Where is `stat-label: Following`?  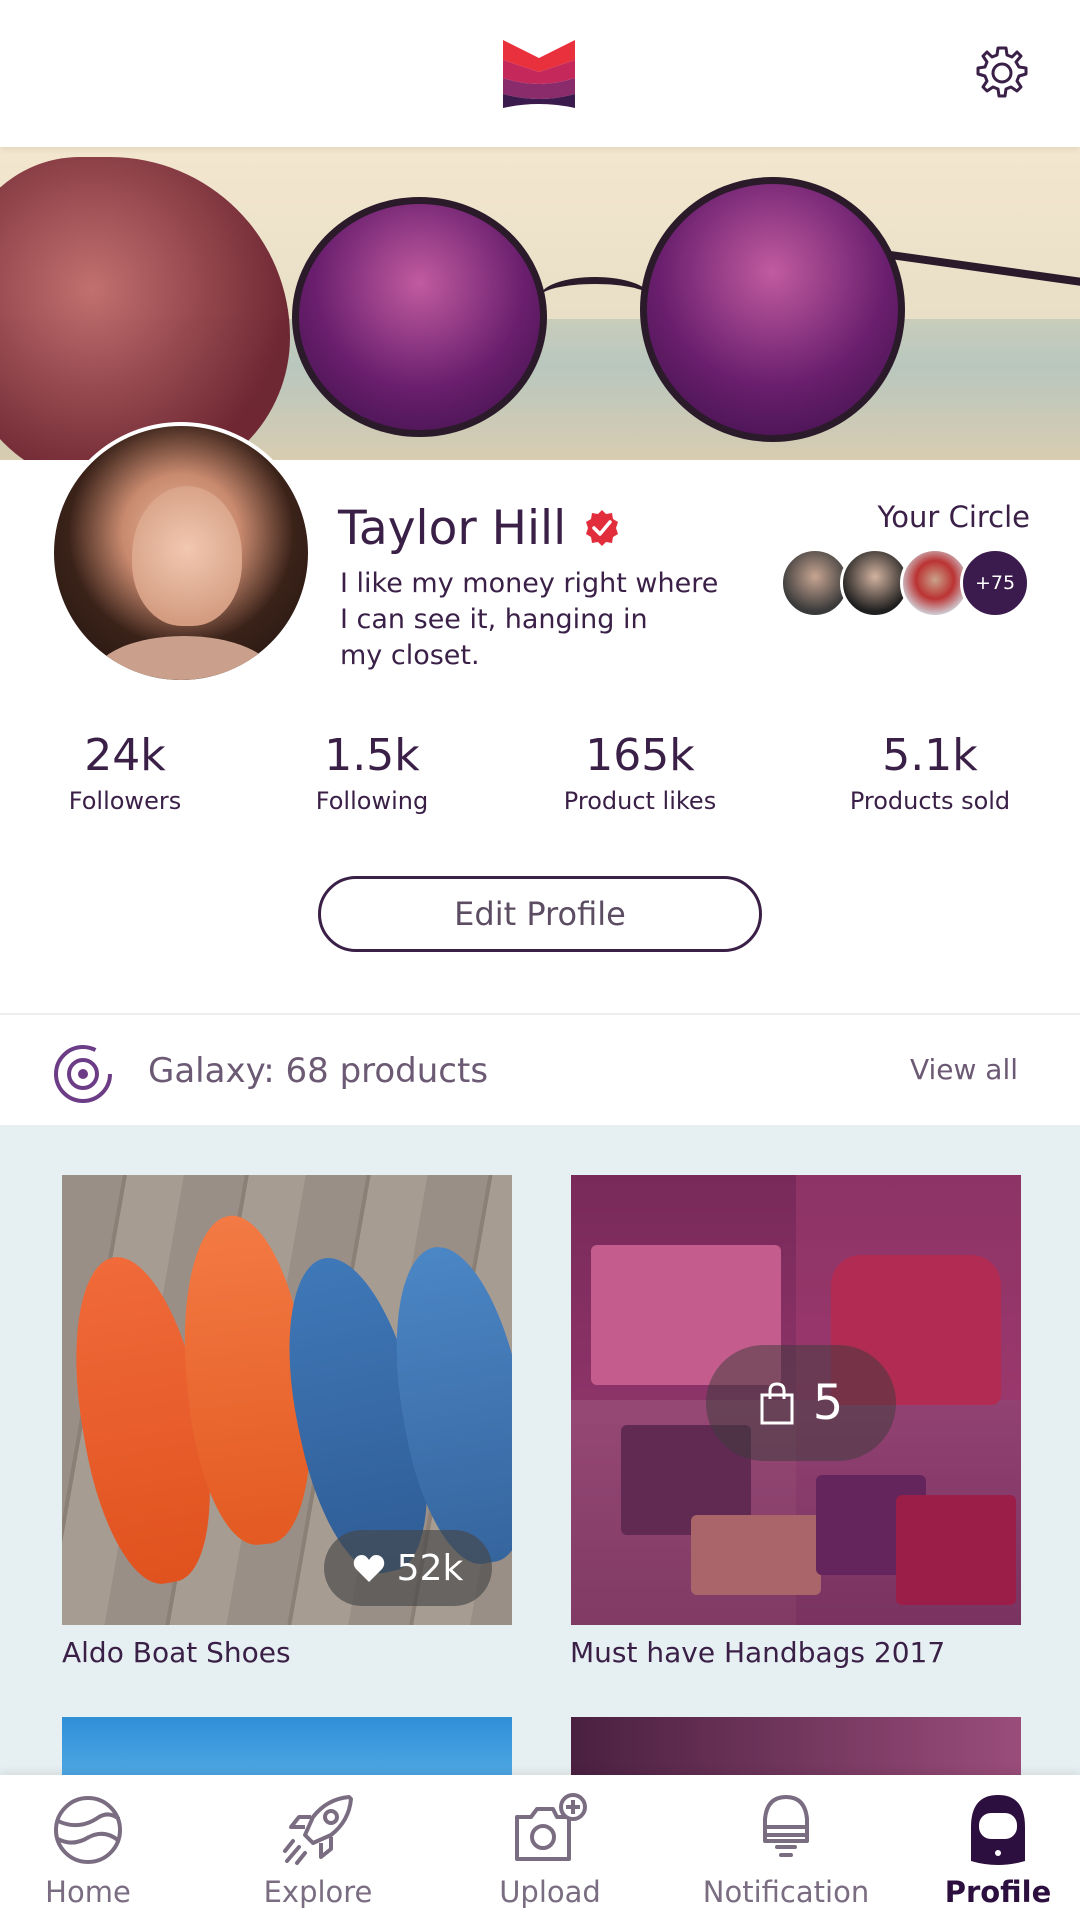
stat-label: Following is located at coordinates (372, 801).